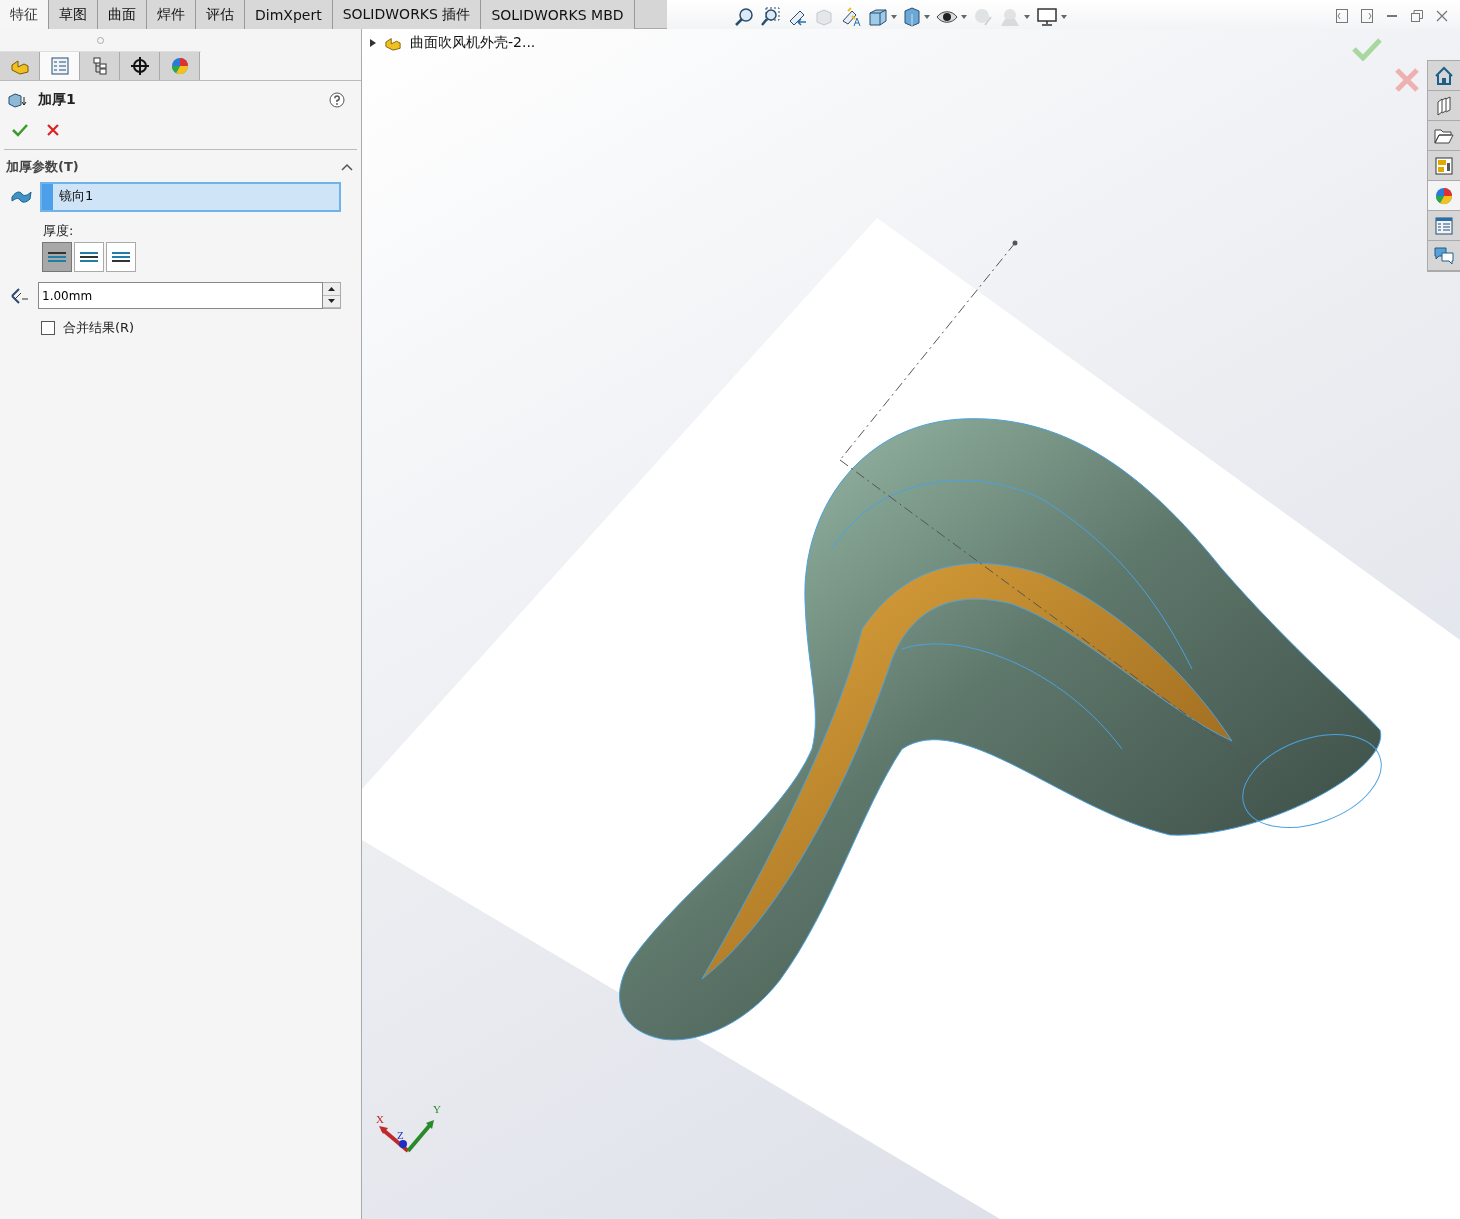 This screenshot has width=1460, height=1219. What do you see at coordinates (393, 43) in the screenshot?
I see `part-icon` at bounding box center [393, 43].